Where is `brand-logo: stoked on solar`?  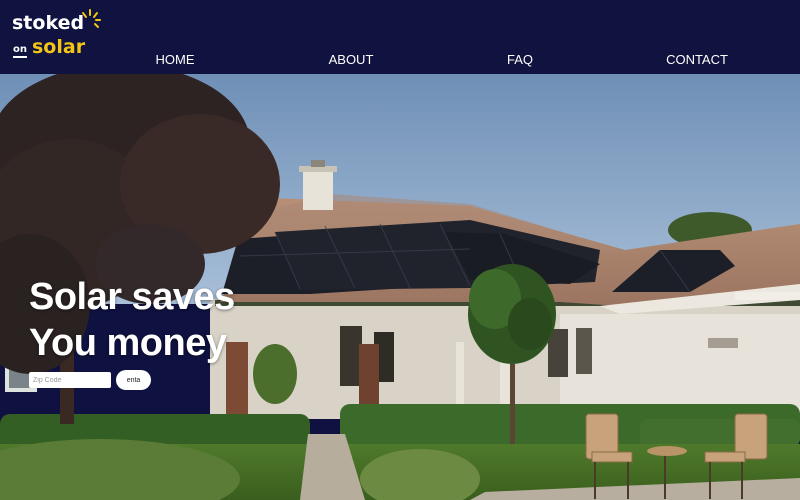 brand-logo: stoked on solar is located at coordinates (58, 36).